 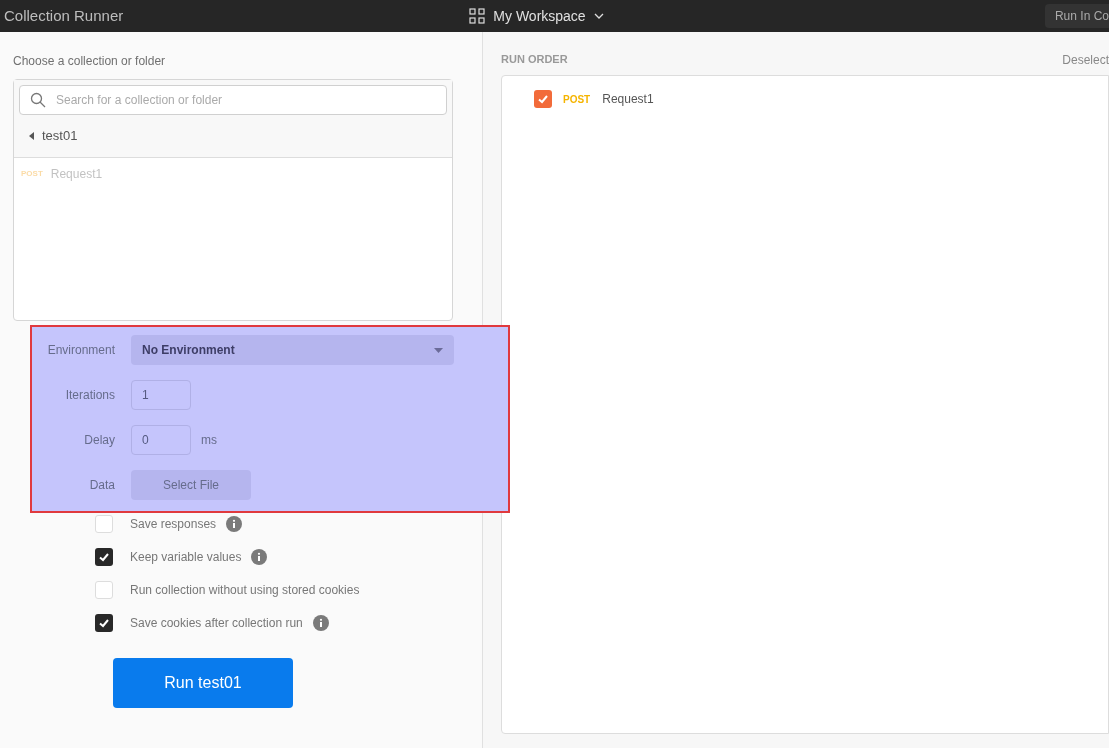 What do you see at coordinates (64, 15) in the screenshot?
I see `window-title: Collection Runner` at bounding box center [64, 15].